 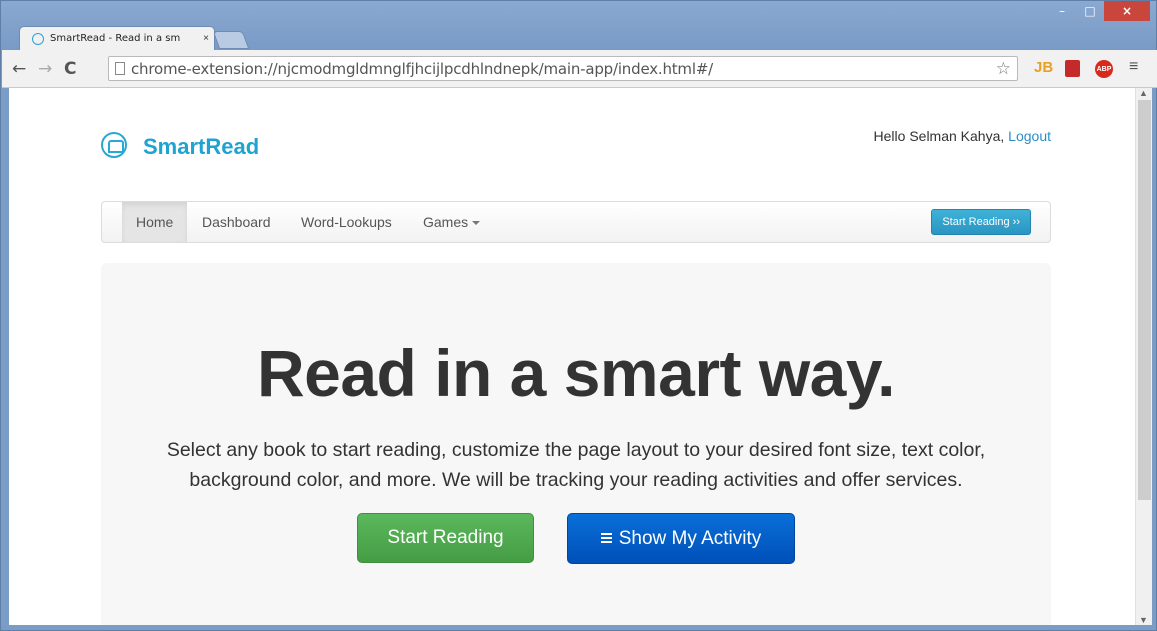 I want to click on caret-down-icon, so click(x=476, y=223).